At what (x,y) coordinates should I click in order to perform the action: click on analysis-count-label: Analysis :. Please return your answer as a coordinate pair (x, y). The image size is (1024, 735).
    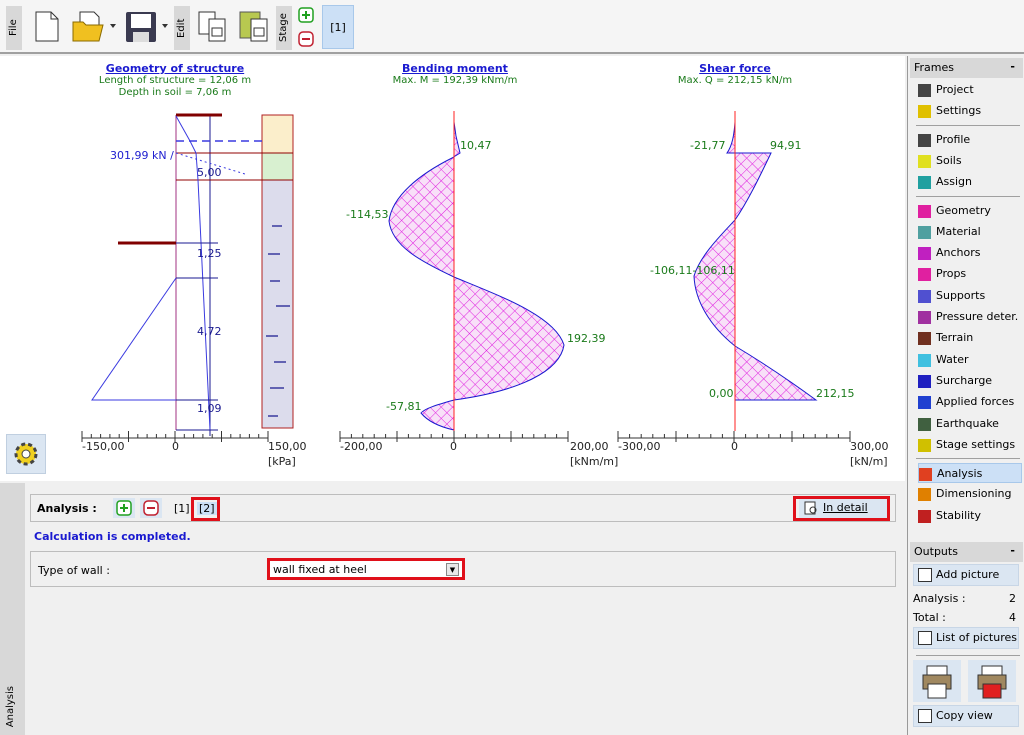
    Looking at the image, I should click on (939, 598).